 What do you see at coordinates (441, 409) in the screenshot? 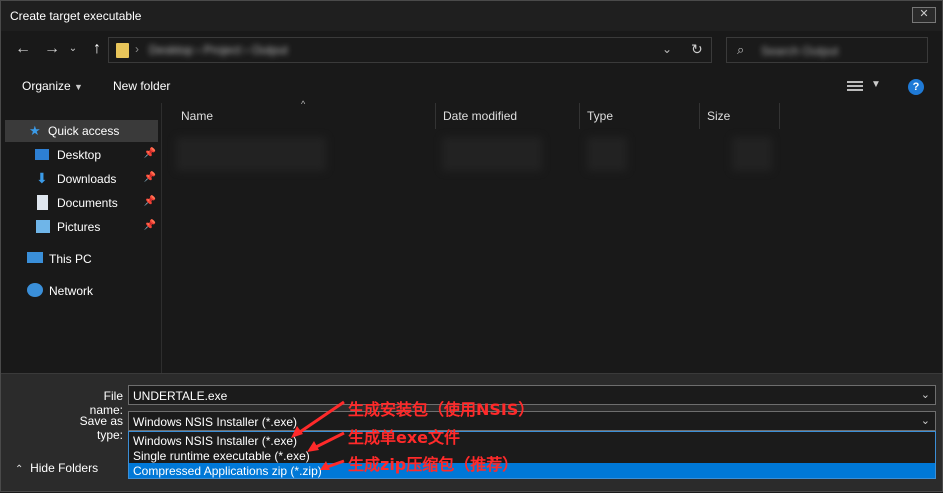
I see `annotation-text-installer: 生成安装包（使用NSIS）` at bounding box center [441, 409].